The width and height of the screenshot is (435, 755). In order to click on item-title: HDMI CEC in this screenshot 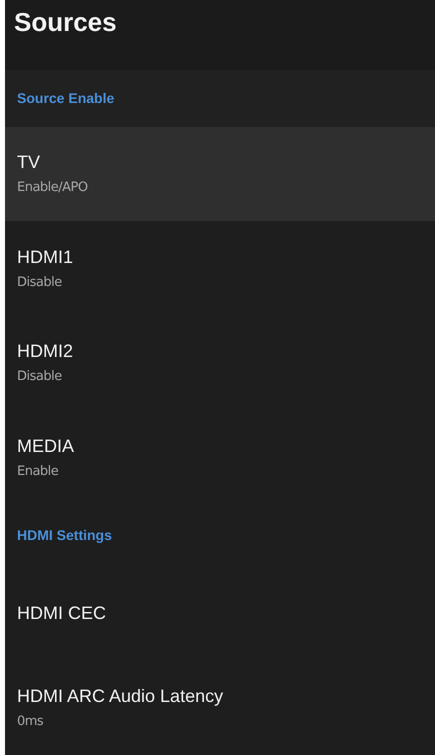, I will do `click(61, 614)`.